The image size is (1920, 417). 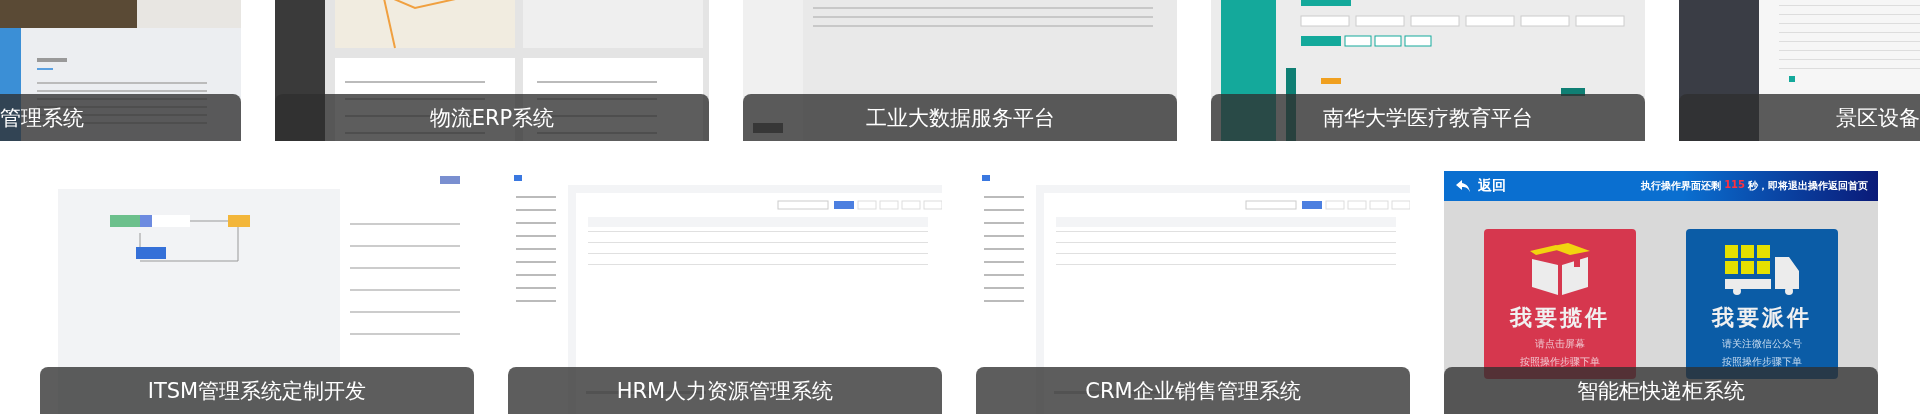 What do you see at coordinates (1734, 185) in the screenshot?
I see `countdown-number: 115` at bounding box center [1734, 185].